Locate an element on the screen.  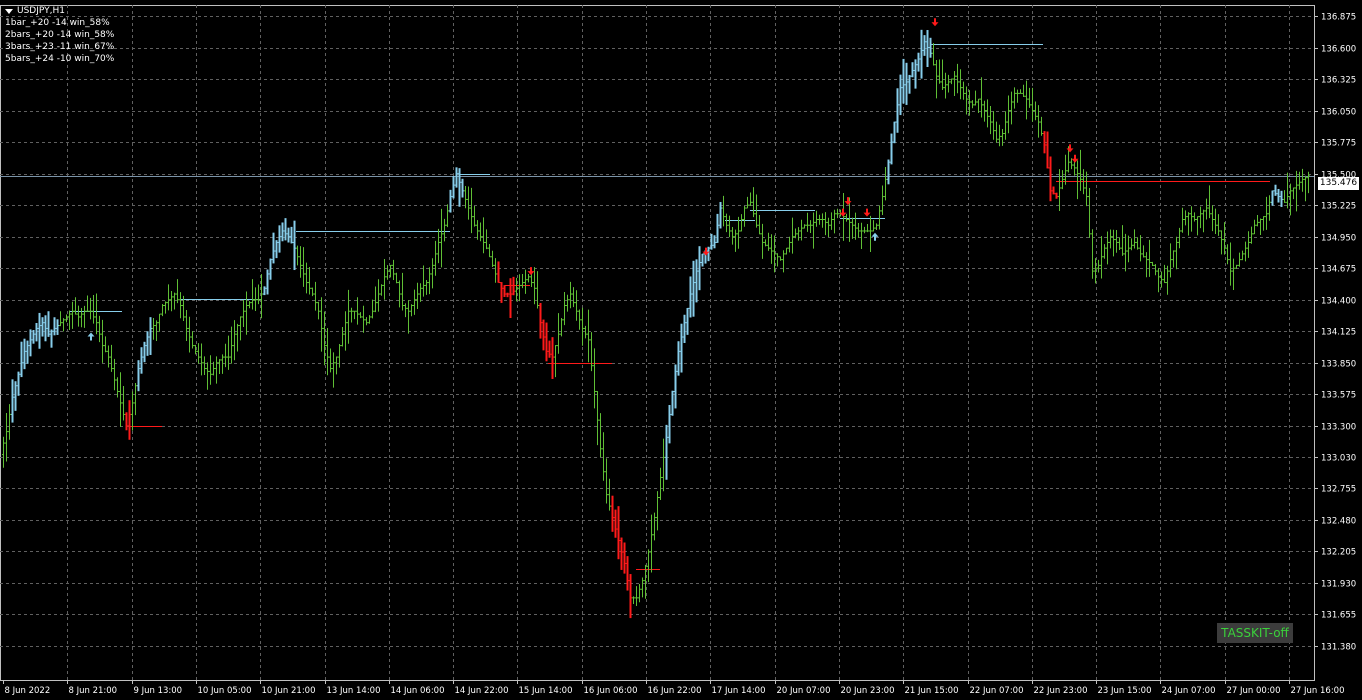
y-tick-label: 131.930 is located at coordinates (1338, 585).